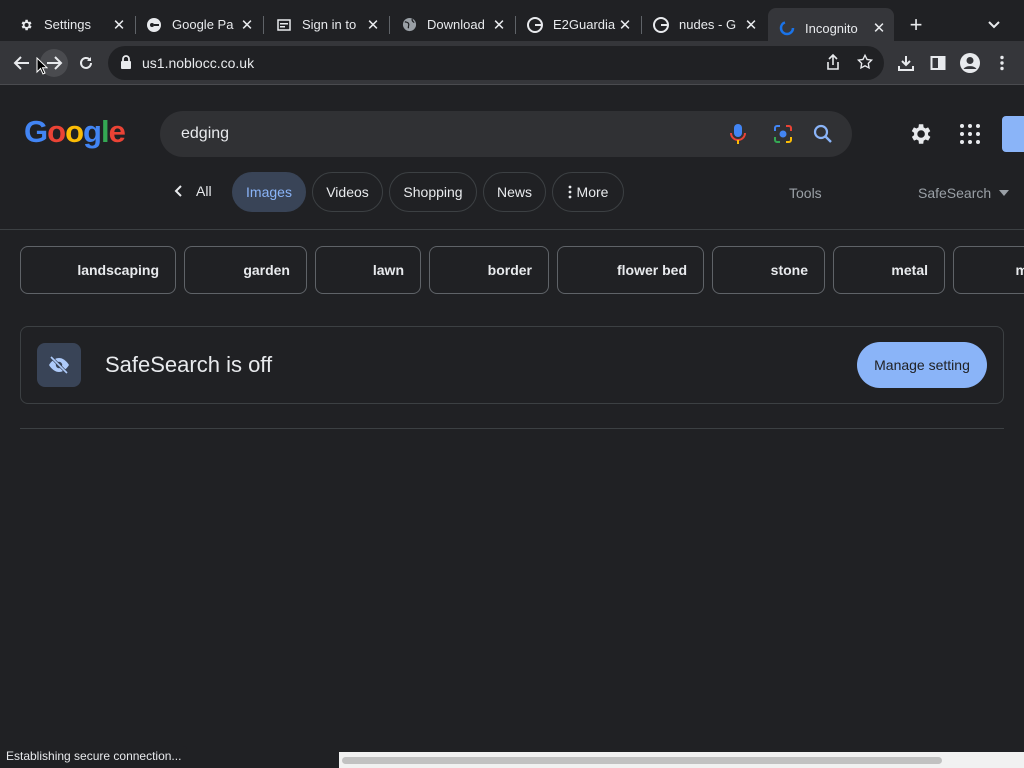 This screenshot has width=1024, height=768. Describe the element at coordinates (920, 136) in the screenshot. I see `settings-gear-icon` at that location.